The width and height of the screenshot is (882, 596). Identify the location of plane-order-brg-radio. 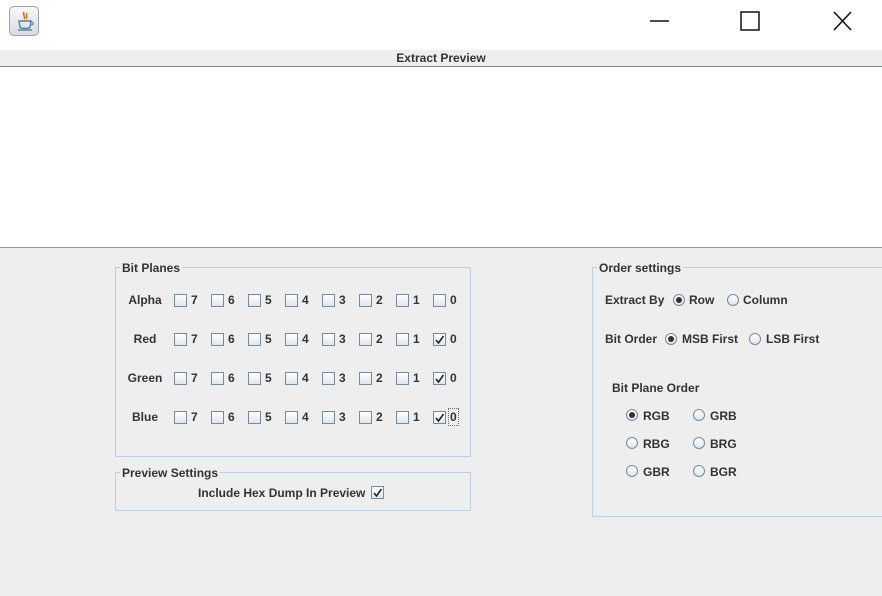
(699, 443).